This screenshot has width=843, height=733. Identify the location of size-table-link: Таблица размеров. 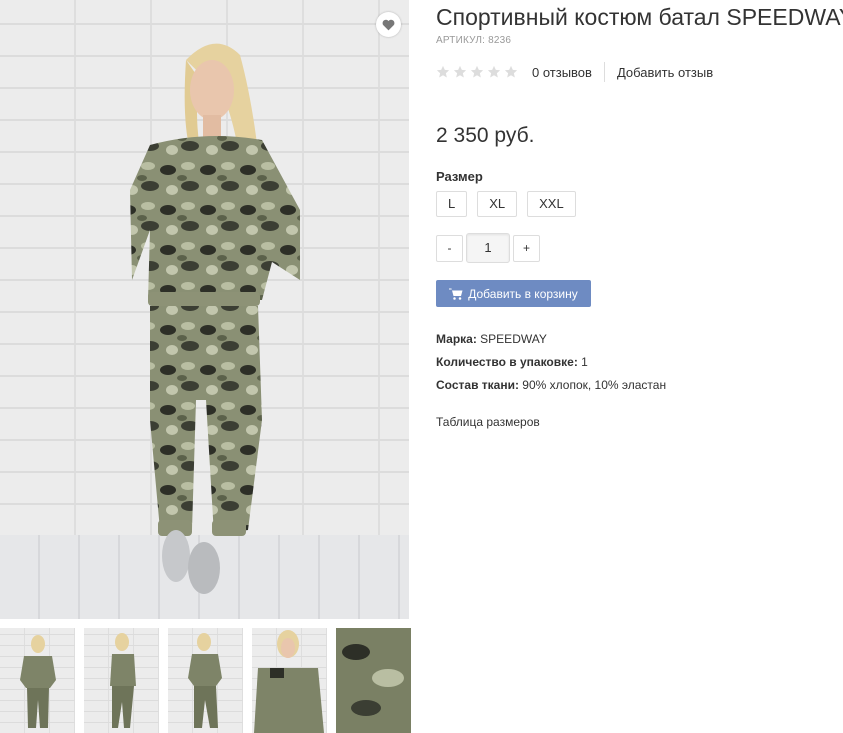
(488, 422).